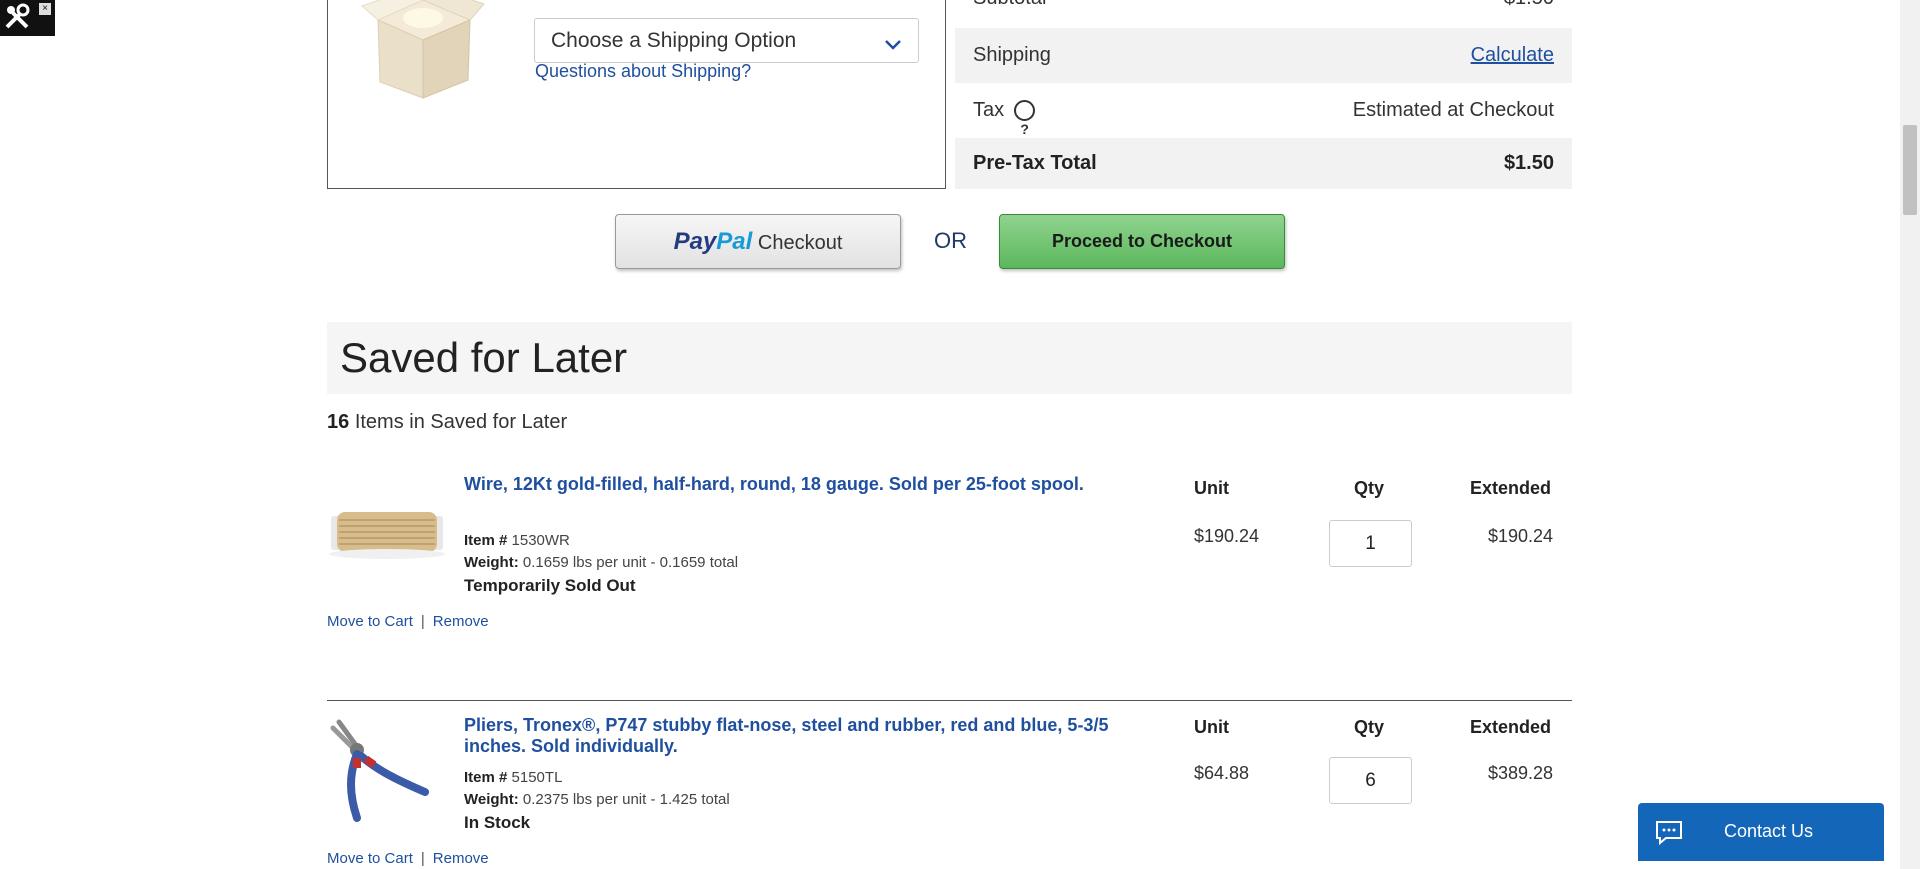  What do you see at coordinates (537, 777) in the screenshot?
I see `item-number-value: 5150TL` at bounding box center [537, 777].